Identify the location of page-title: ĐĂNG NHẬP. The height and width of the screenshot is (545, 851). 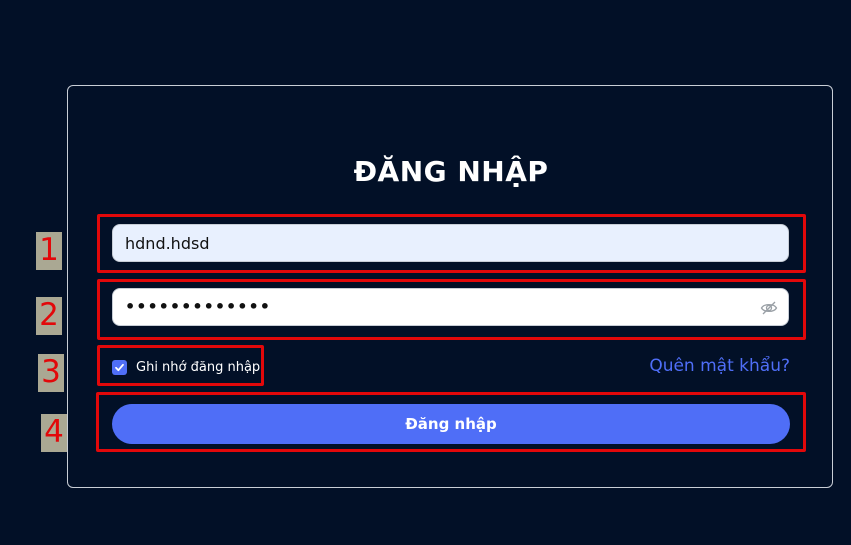
(451, 171).